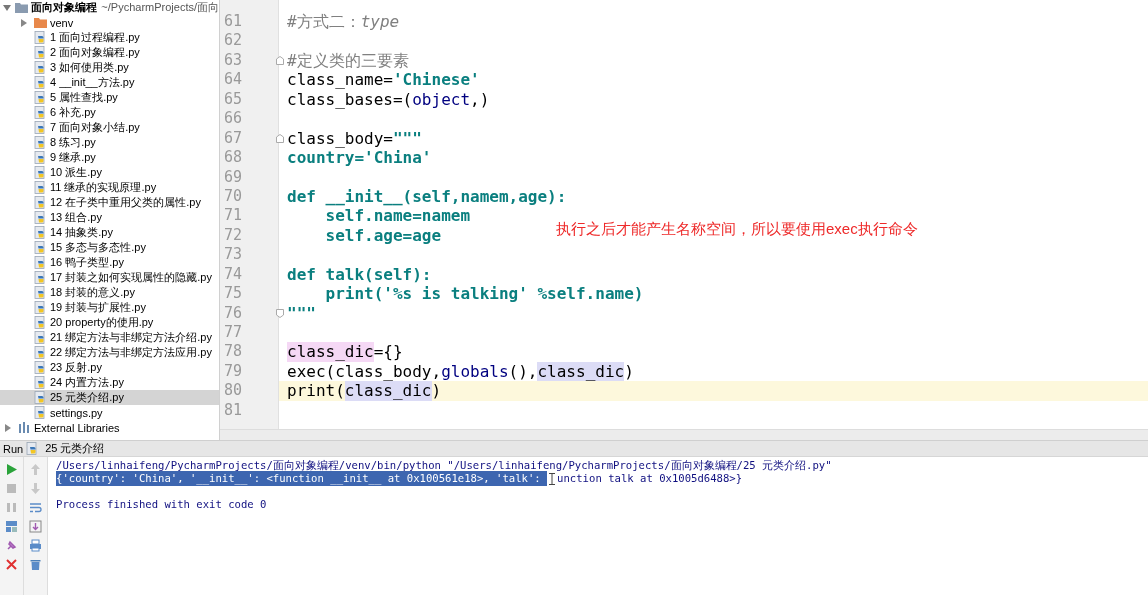  Describe the element at coordinates (11, 507) in the screenshot. I see `pause-icon` at that location.